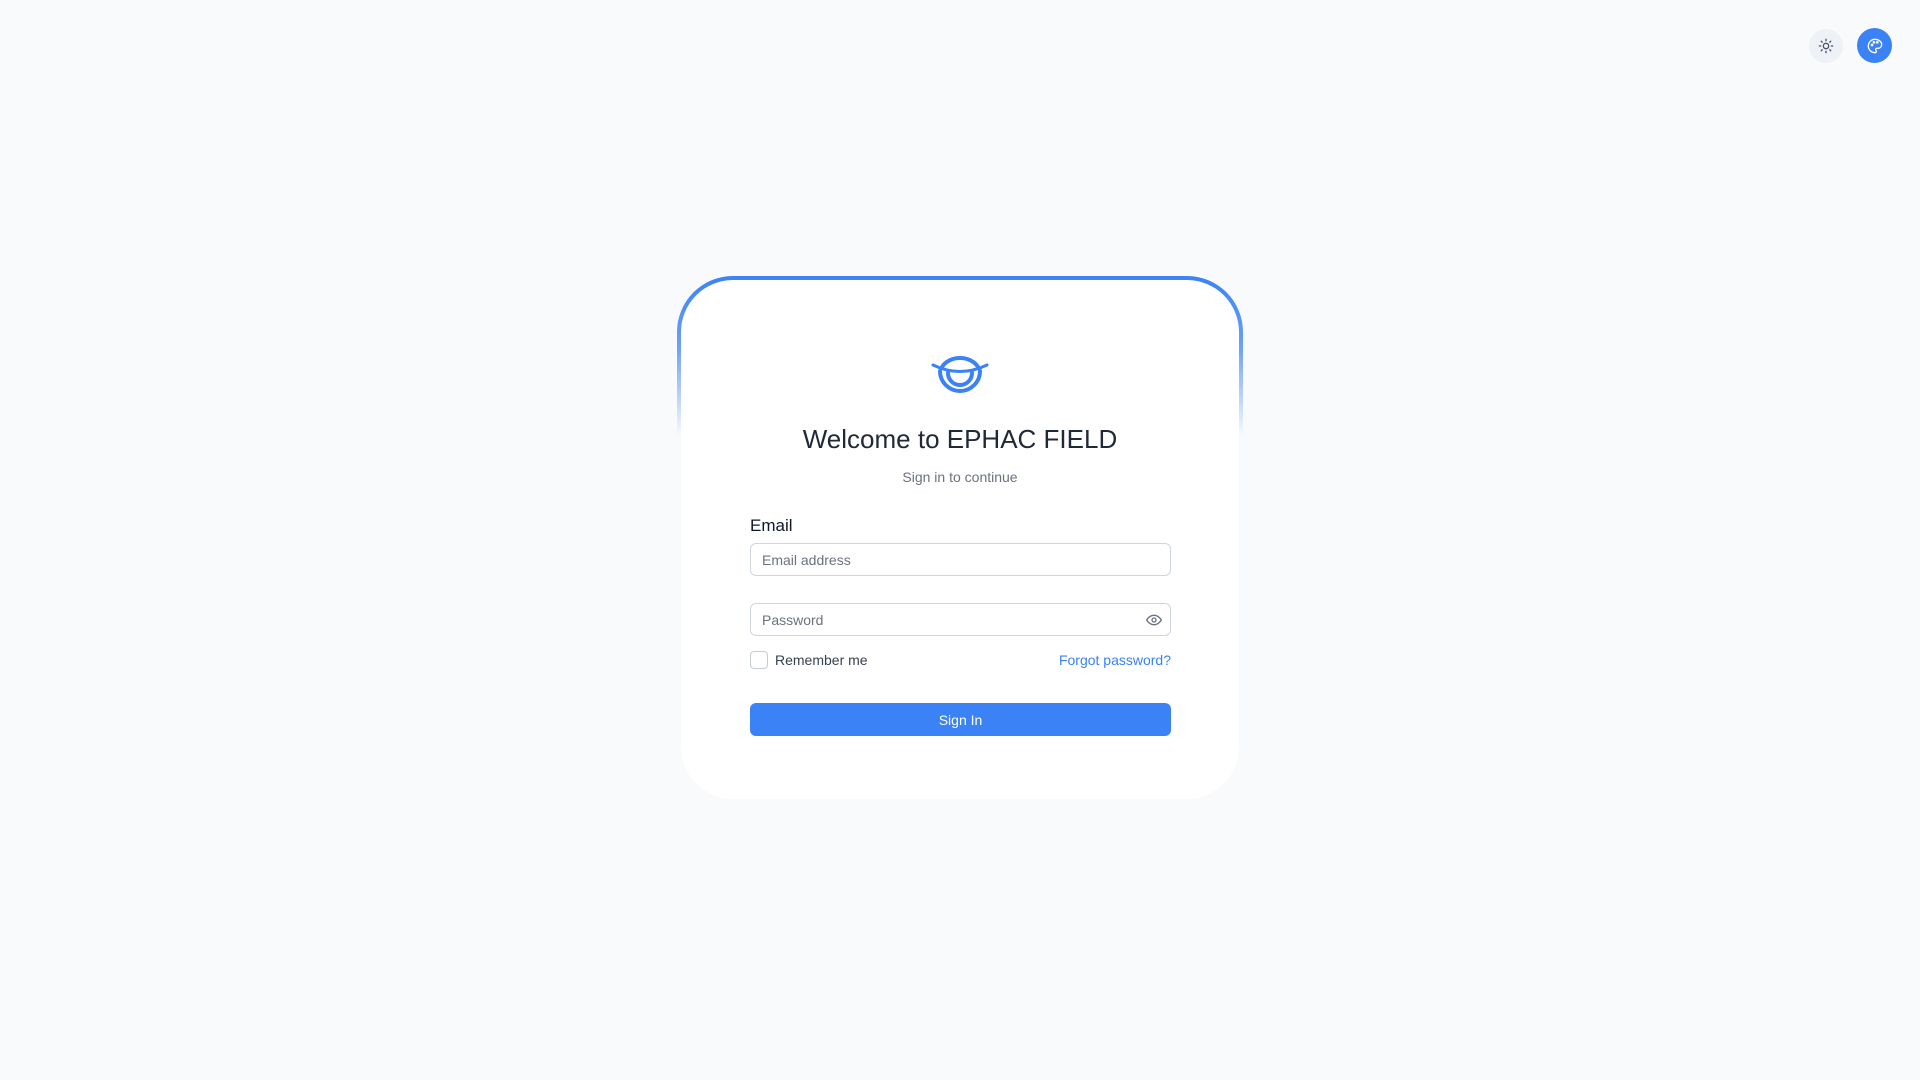 This screenshot has height=1080, width=1920. I want to click on remember-label: Remember me, so click(821, 660).